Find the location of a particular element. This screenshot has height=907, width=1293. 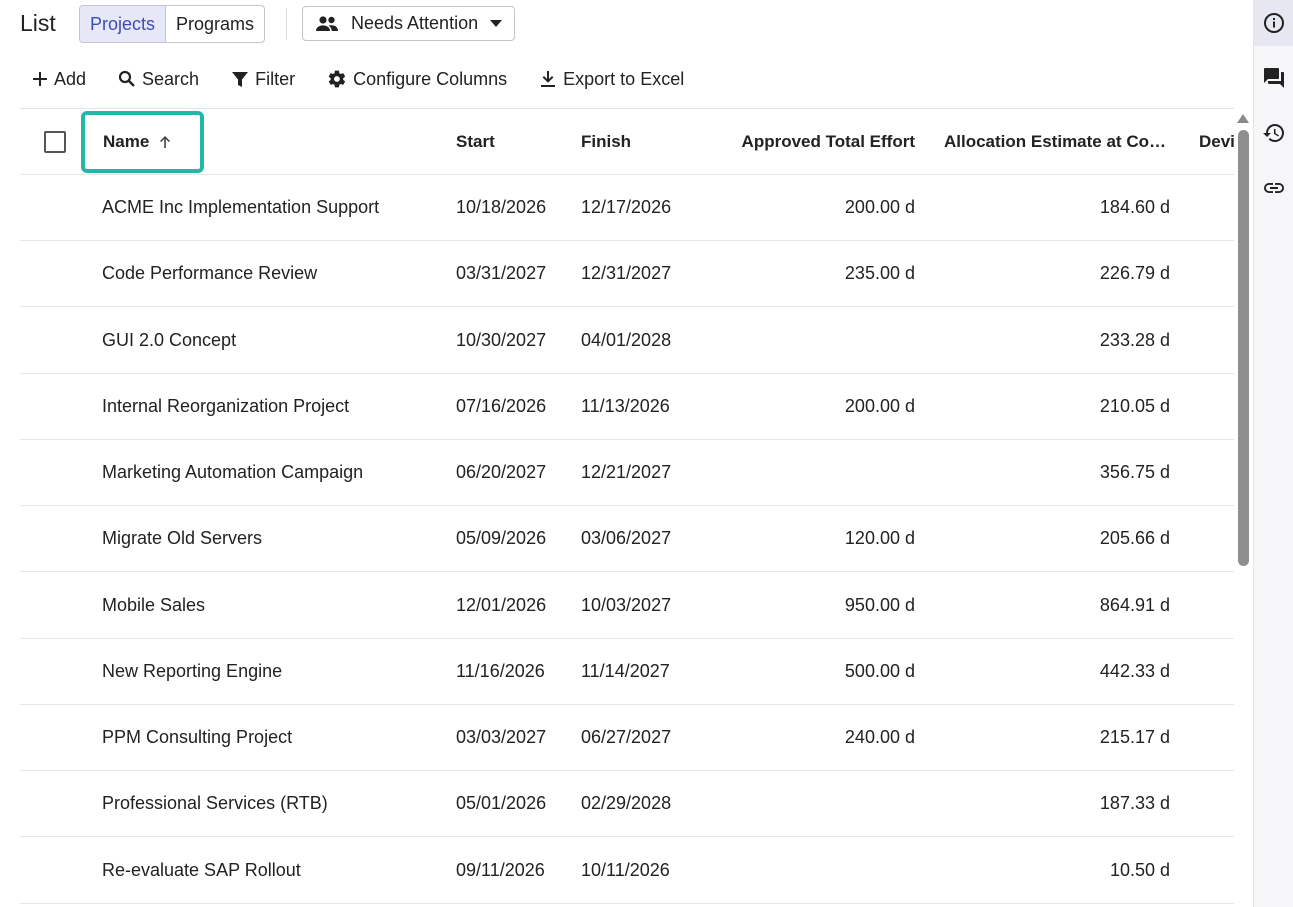

right-rail is located at coordinates (1273, 453).